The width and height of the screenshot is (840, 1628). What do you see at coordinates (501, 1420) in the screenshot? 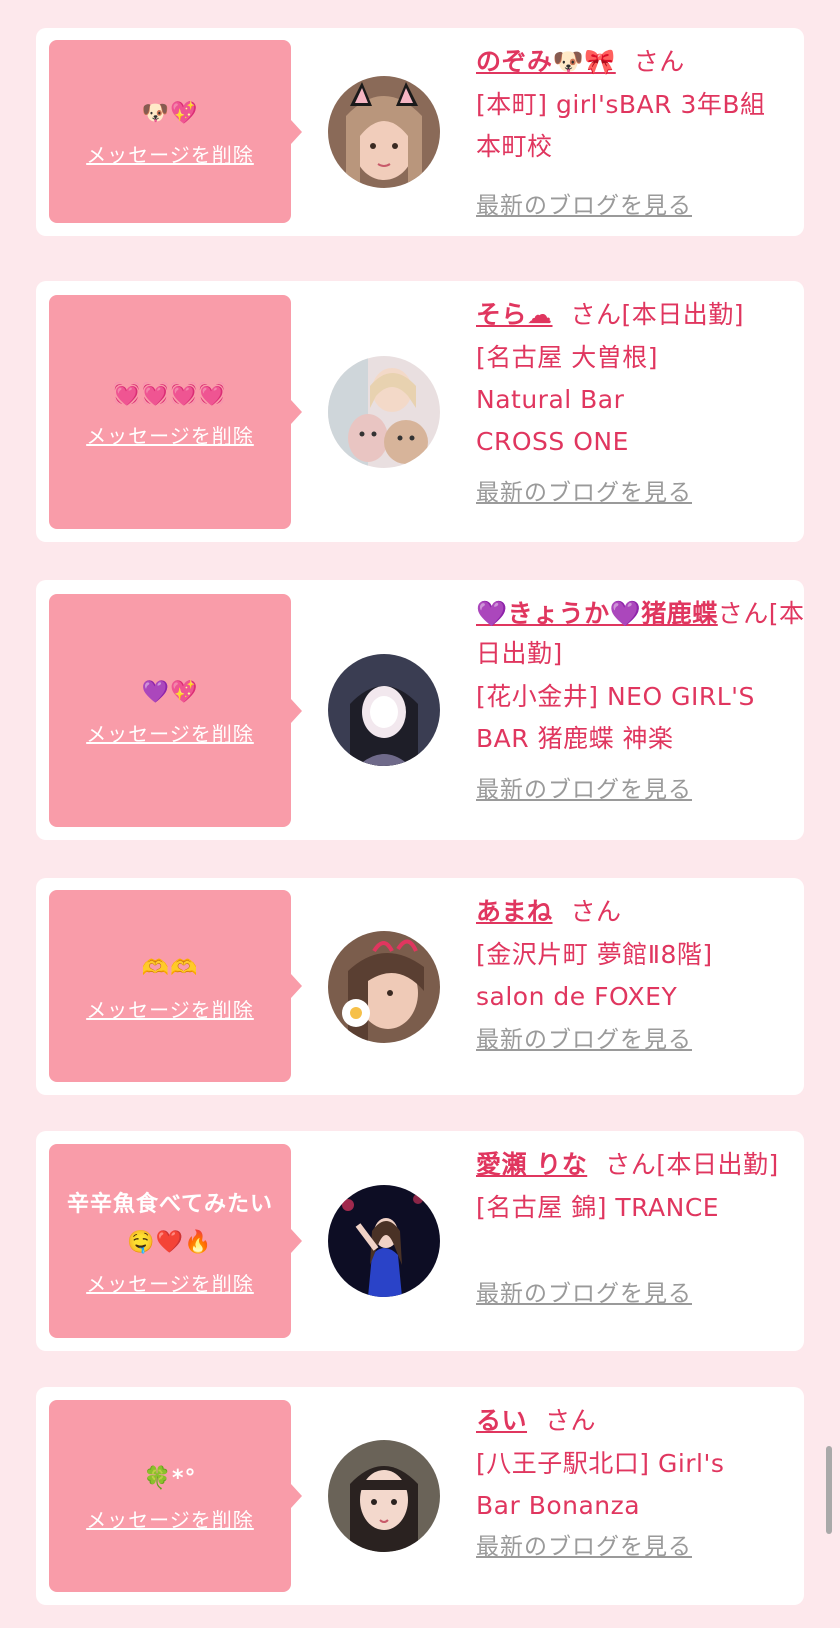
I see `sender-name-link: るい` at bounding box center [501, 1420].